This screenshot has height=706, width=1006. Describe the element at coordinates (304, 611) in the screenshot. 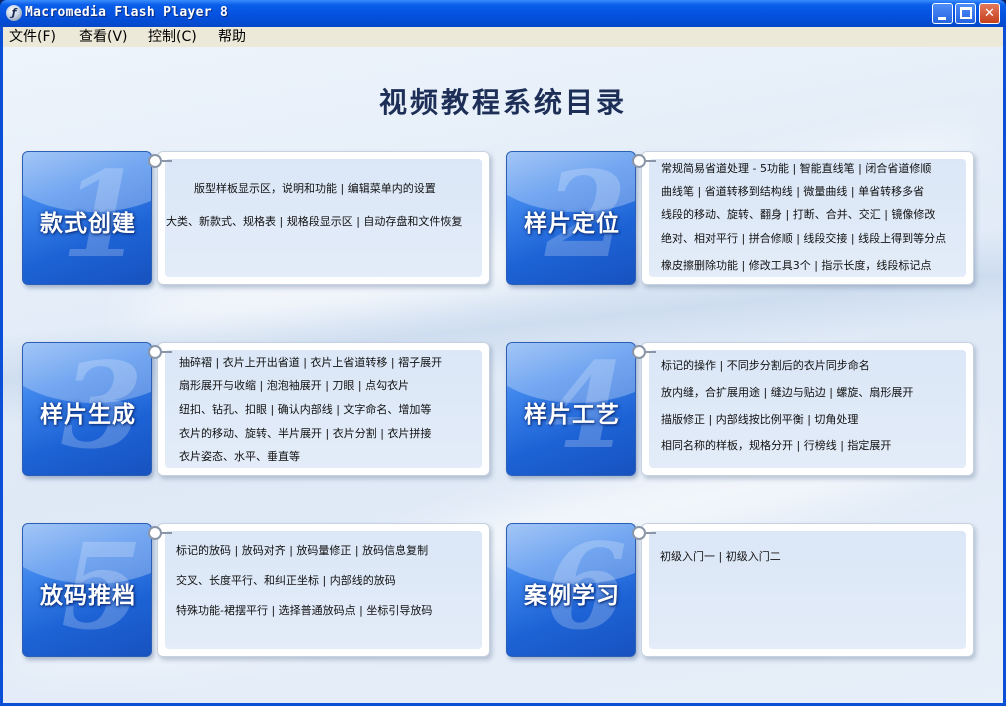

I see `topic-line: 特殊功能-裙摆平行 | 选择普通放码点 | 坐标引导放码` at that location.